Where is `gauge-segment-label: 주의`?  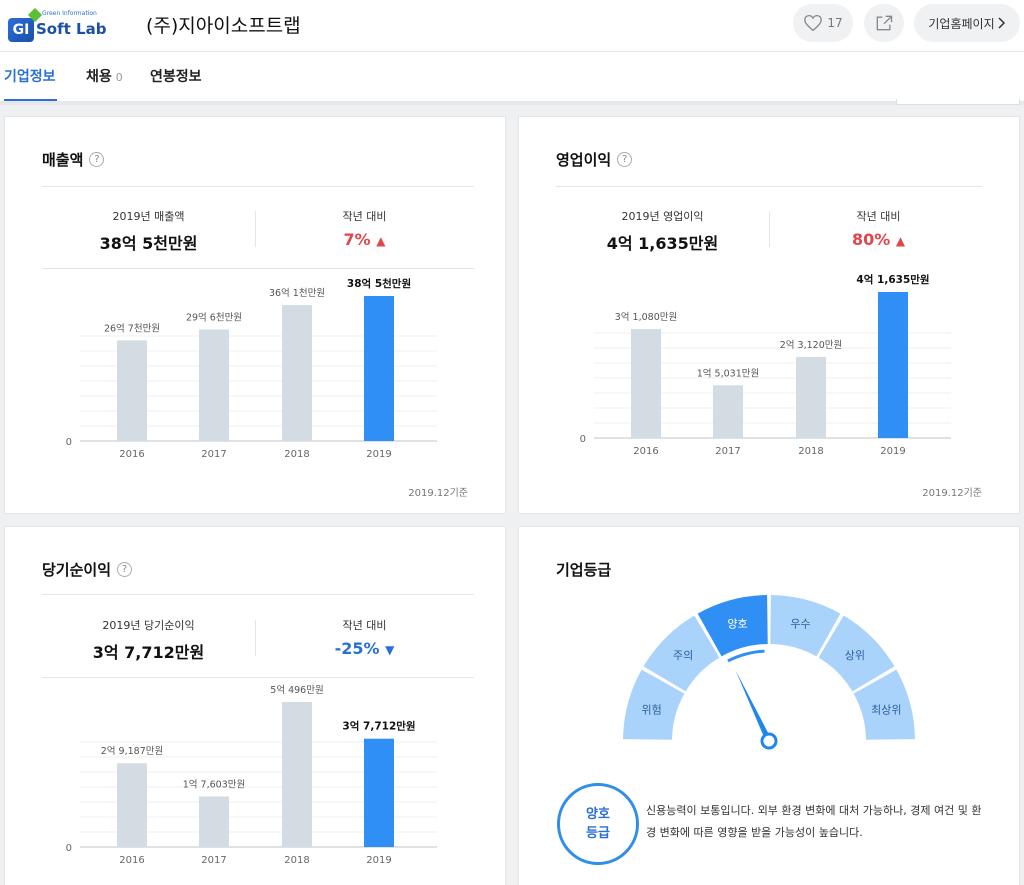
gauge-segment-label: 주의 is located at coordinates (683, 655).